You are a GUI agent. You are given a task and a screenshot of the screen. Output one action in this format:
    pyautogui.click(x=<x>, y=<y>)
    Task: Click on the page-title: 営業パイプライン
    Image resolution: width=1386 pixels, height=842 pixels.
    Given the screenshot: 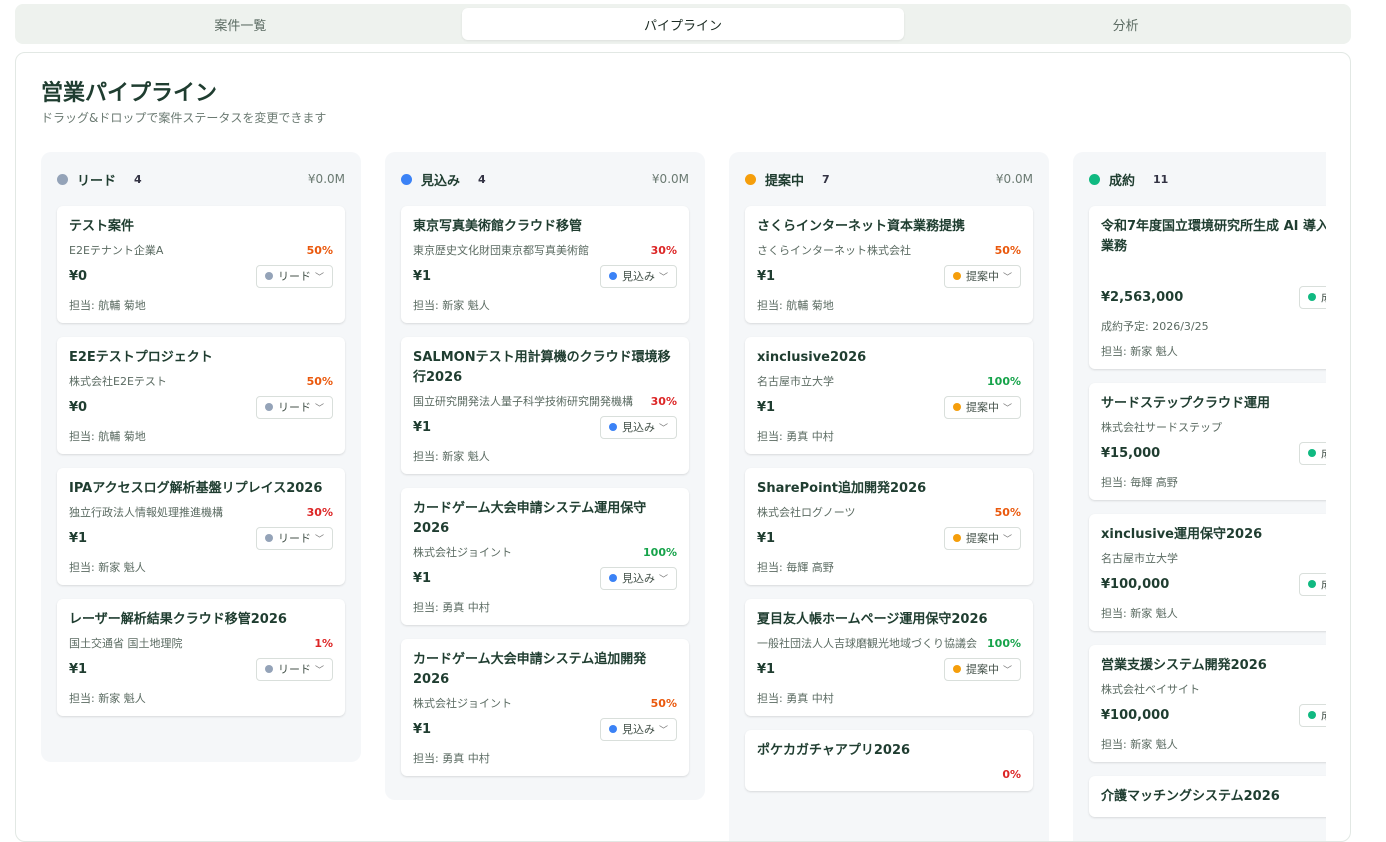 What is the action you would take?
    pyautogui.click(x=129, y=93)
    